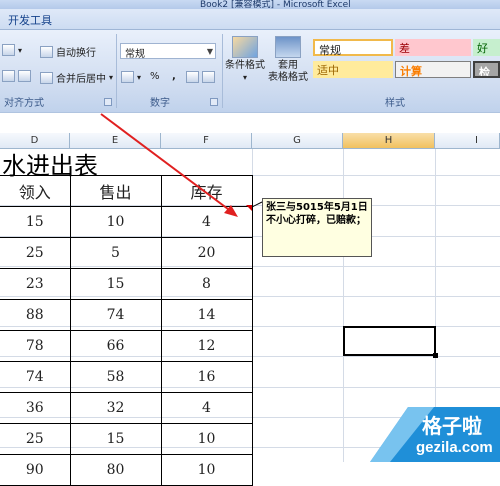 The height and width of the screenshot is (486, 500). What do you see at coordinates (452, 426) in the screenshot?
I see `watermark-text: 格子啦` at bounding box center [452, 426].